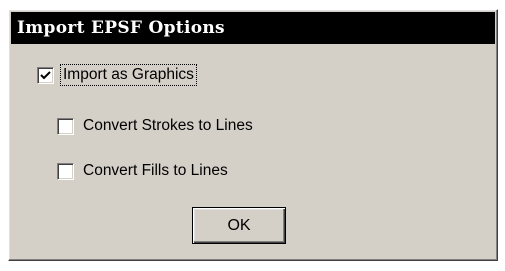 This screenshot has height=271, width=505. I want to click on ok-button: OK, so click(239, 225).